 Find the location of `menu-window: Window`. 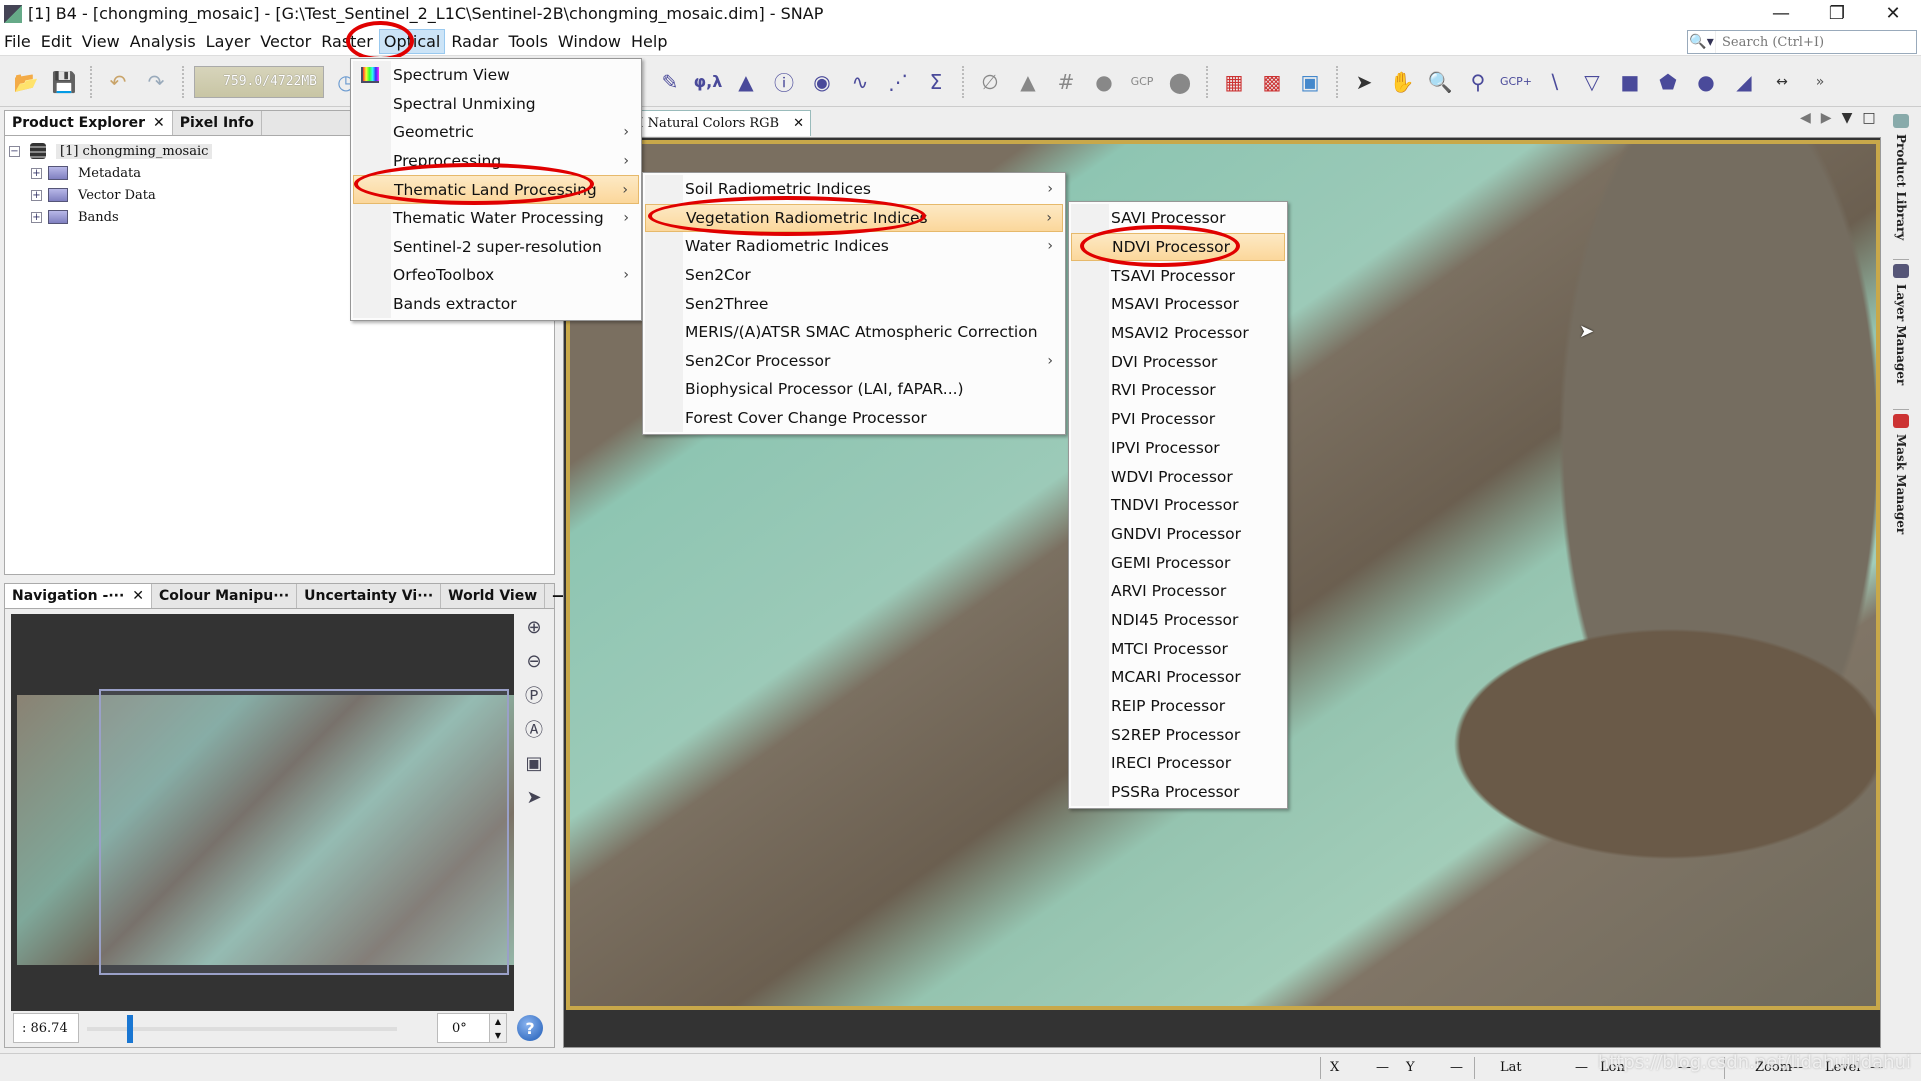

menu-window: Window is located at coordinates (589, 41).